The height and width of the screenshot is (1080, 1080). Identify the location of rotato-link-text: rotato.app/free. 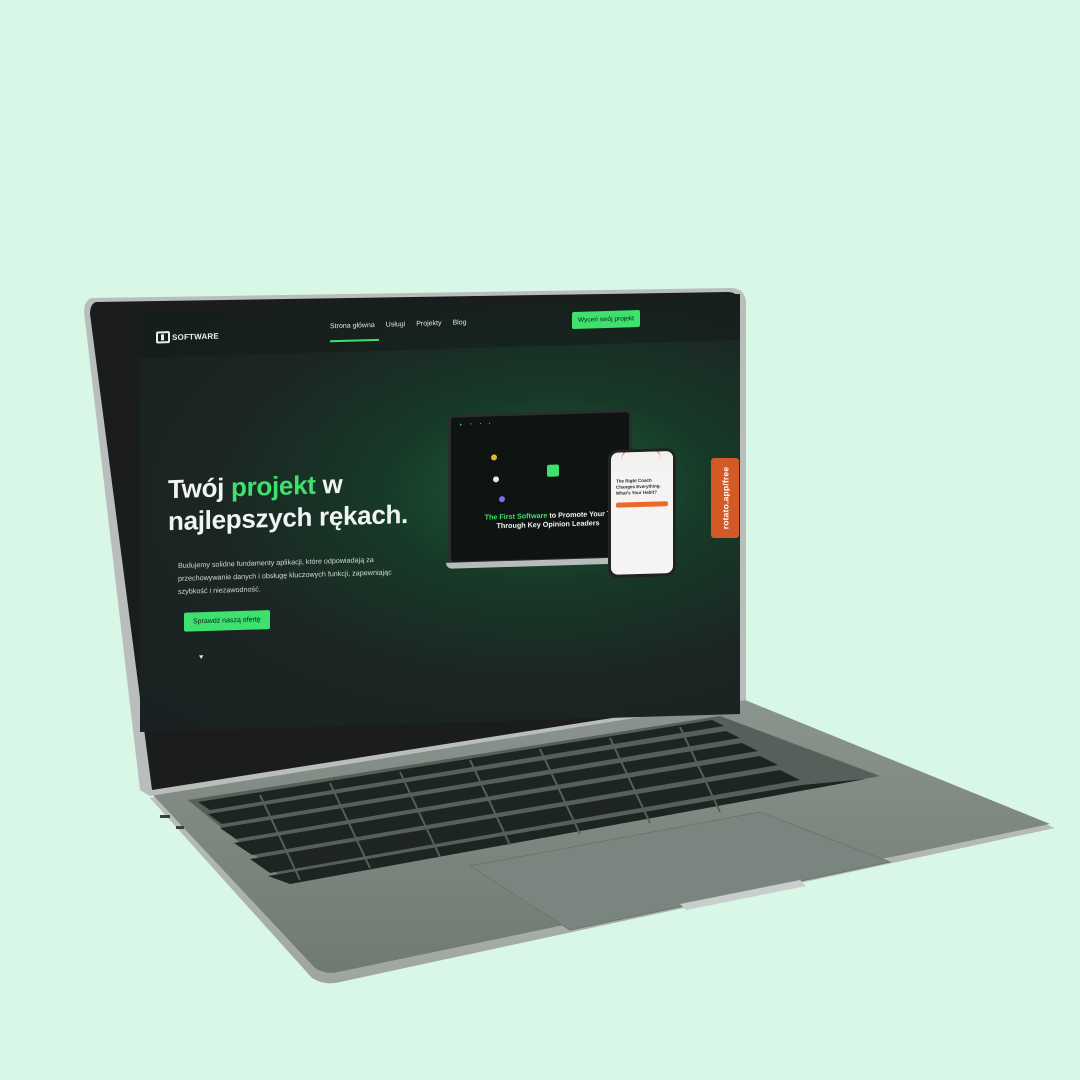
(725, 498).